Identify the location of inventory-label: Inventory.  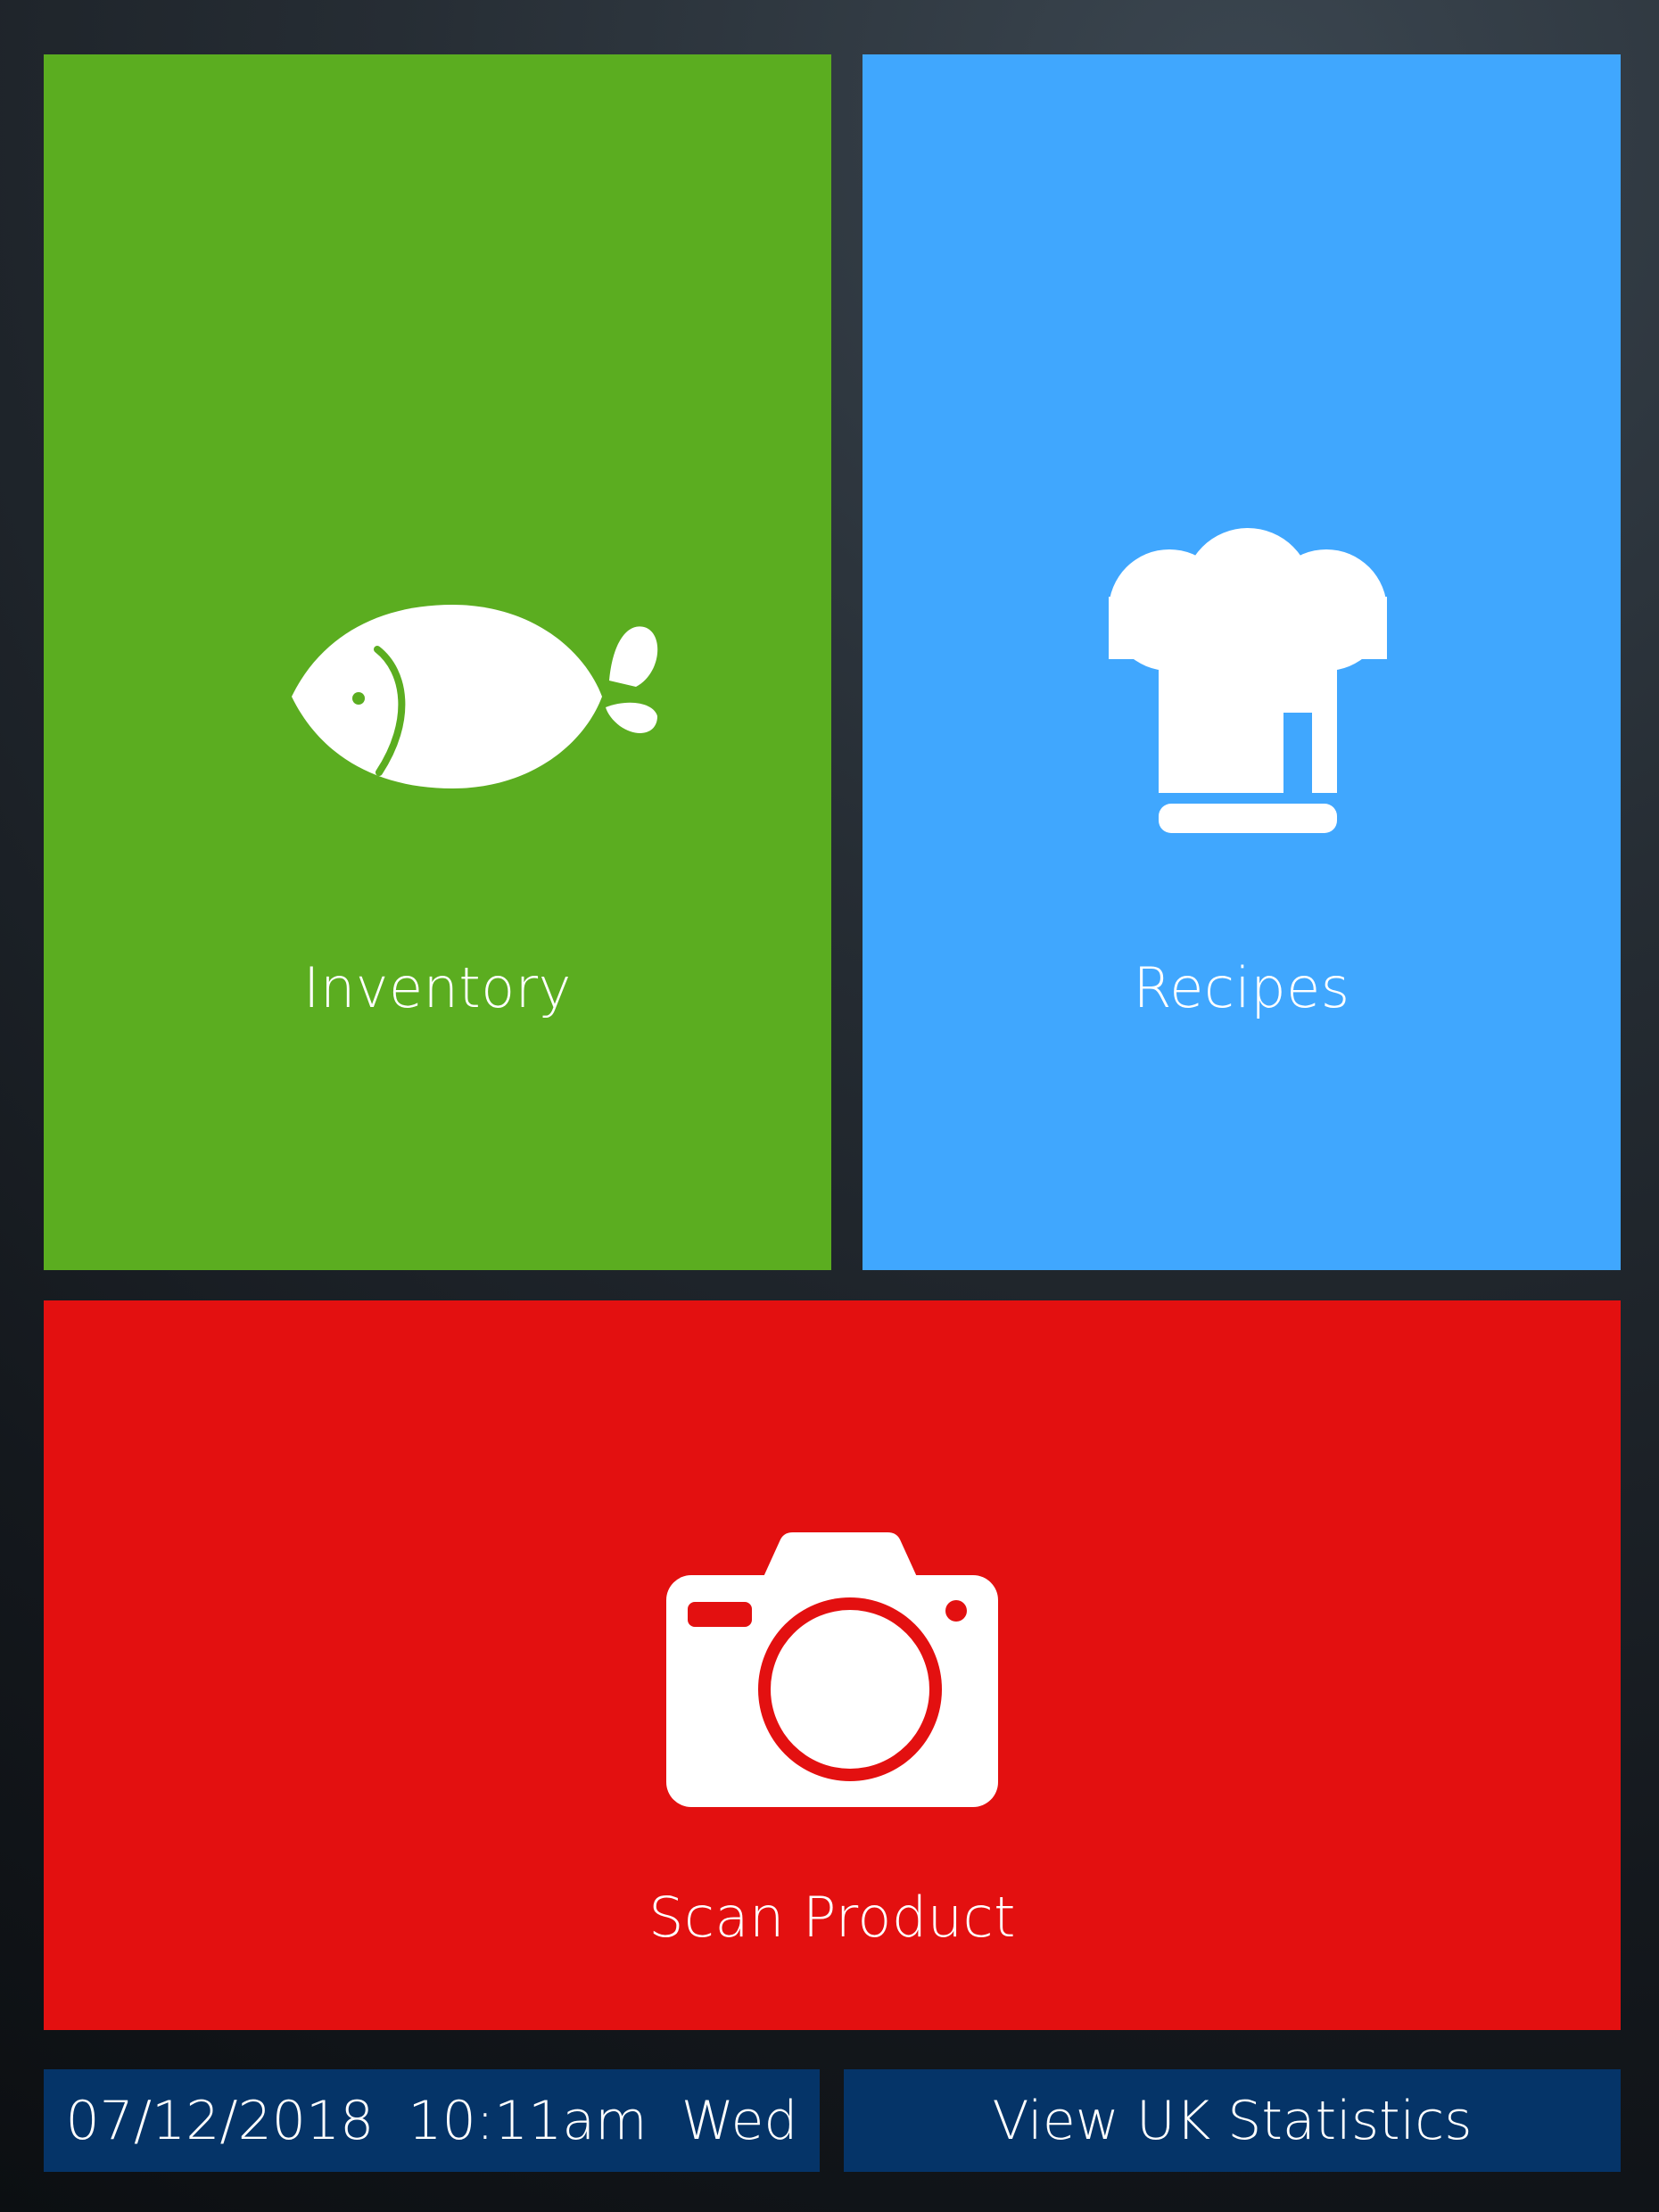
(438, 988).